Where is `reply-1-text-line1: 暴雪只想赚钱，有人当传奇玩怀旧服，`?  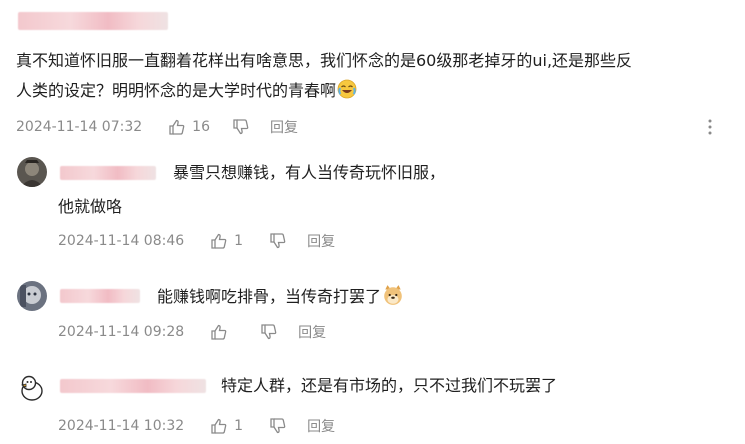
reply-1-text-line1: 暴雪只想赚钱，有人当传奇玩怀旧服， is located at coordinates (309, 172).